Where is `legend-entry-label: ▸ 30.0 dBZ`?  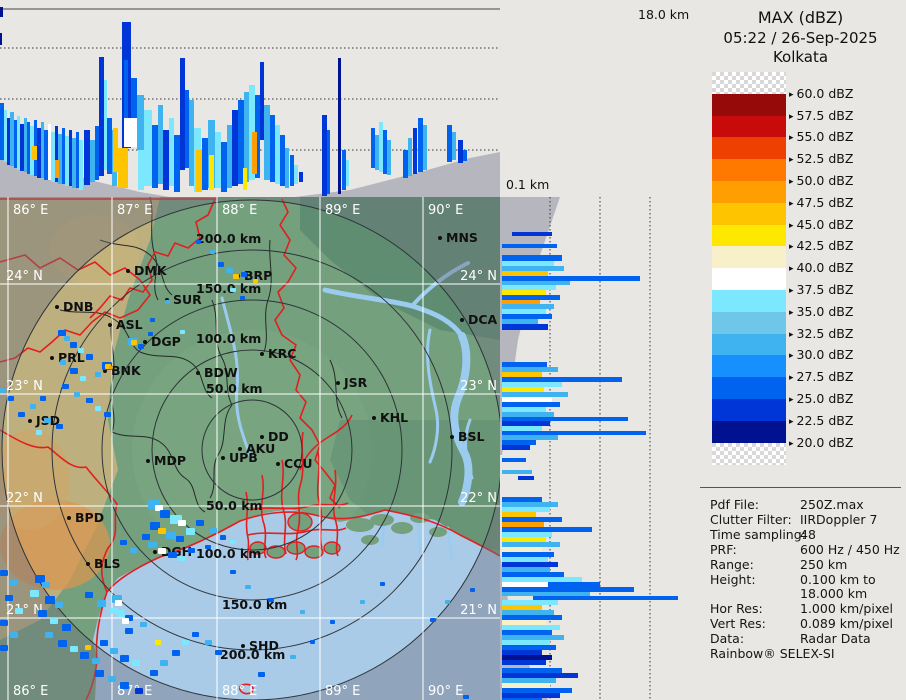 legend-entry-label: ▸ 30.0 dBZ is located at coordinates (821, 355).